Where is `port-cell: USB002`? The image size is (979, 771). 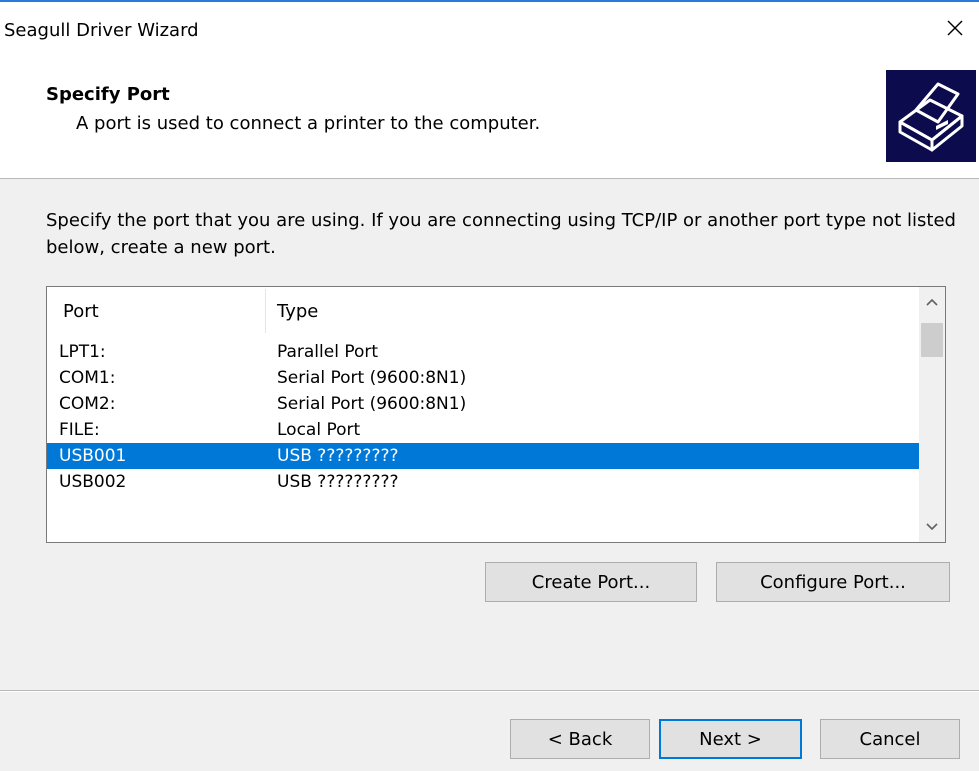
port-cell: USB002 is located at coordinates (93, 482).